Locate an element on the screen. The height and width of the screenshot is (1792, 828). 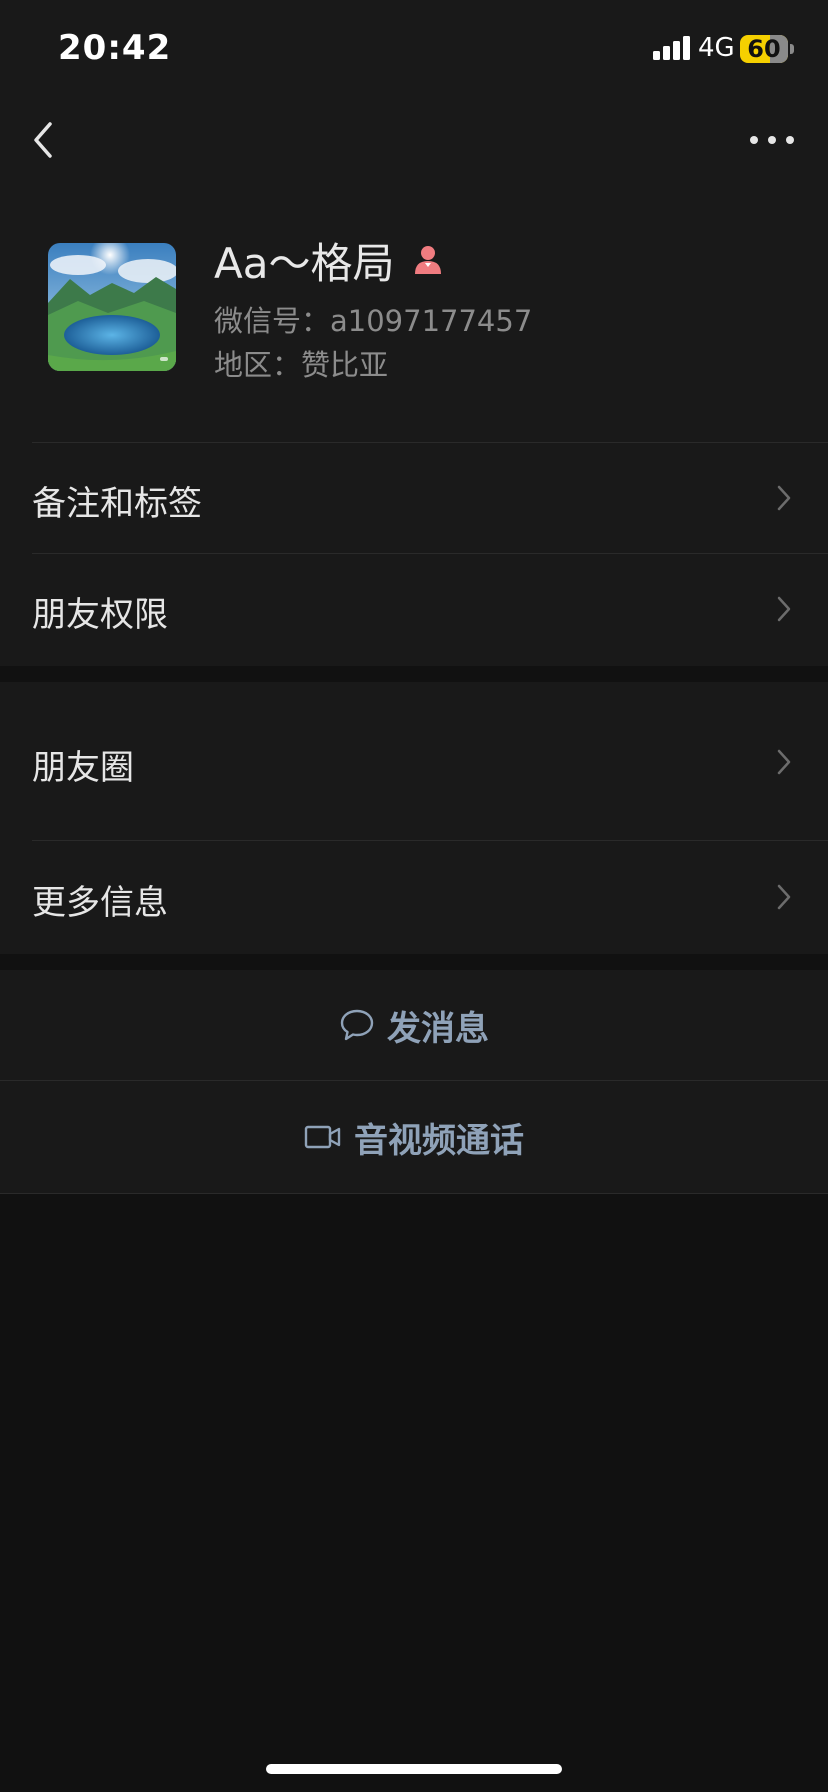
battery-level: 60 is located at coordinates (764, 49).